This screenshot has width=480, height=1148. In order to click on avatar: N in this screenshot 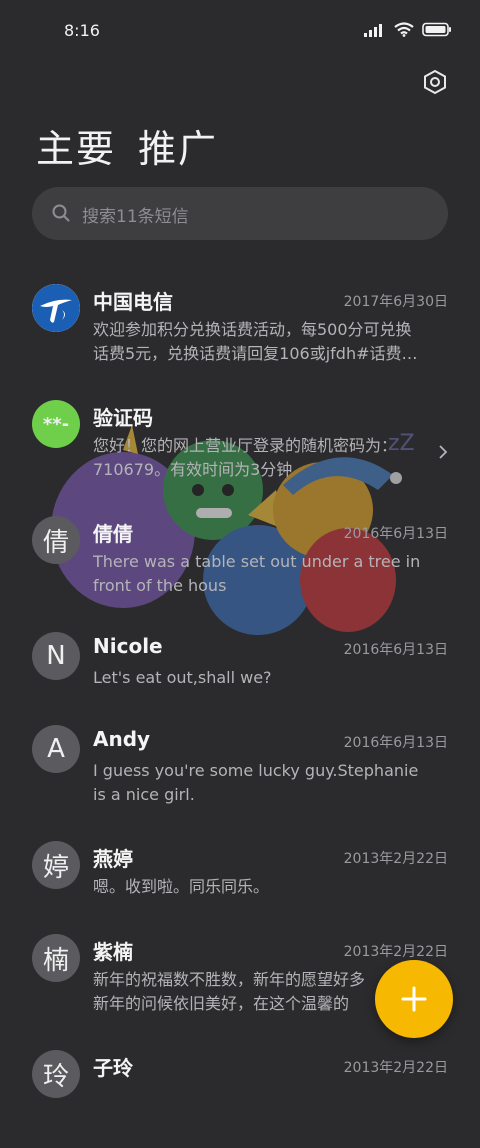, I will do `click(56, 656)`.